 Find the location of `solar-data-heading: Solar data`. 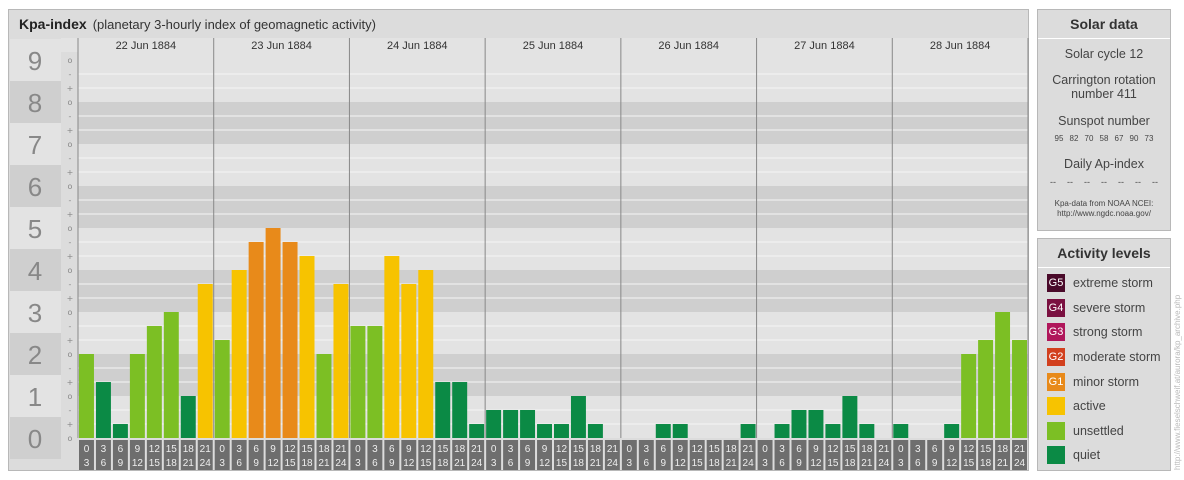

solar-data-heading: Solar data is located at coordinates (1104, 24).